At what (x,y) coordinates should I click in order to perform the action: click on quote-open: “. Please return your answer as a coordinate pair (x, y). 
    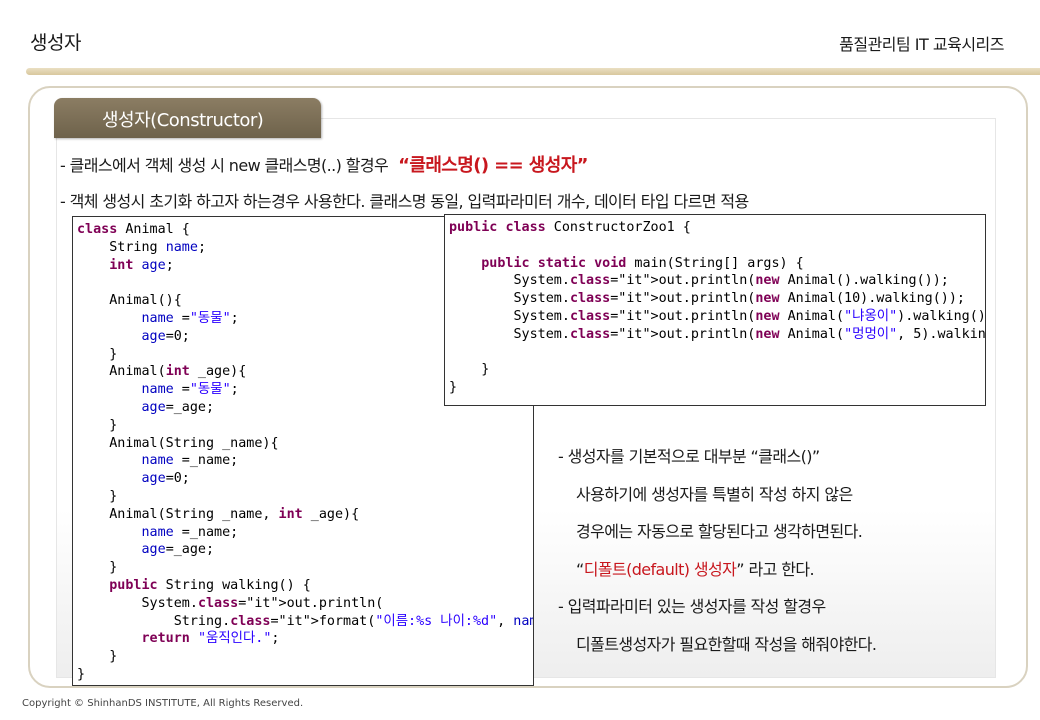
    Looking at the image, I should click on (580, 569).